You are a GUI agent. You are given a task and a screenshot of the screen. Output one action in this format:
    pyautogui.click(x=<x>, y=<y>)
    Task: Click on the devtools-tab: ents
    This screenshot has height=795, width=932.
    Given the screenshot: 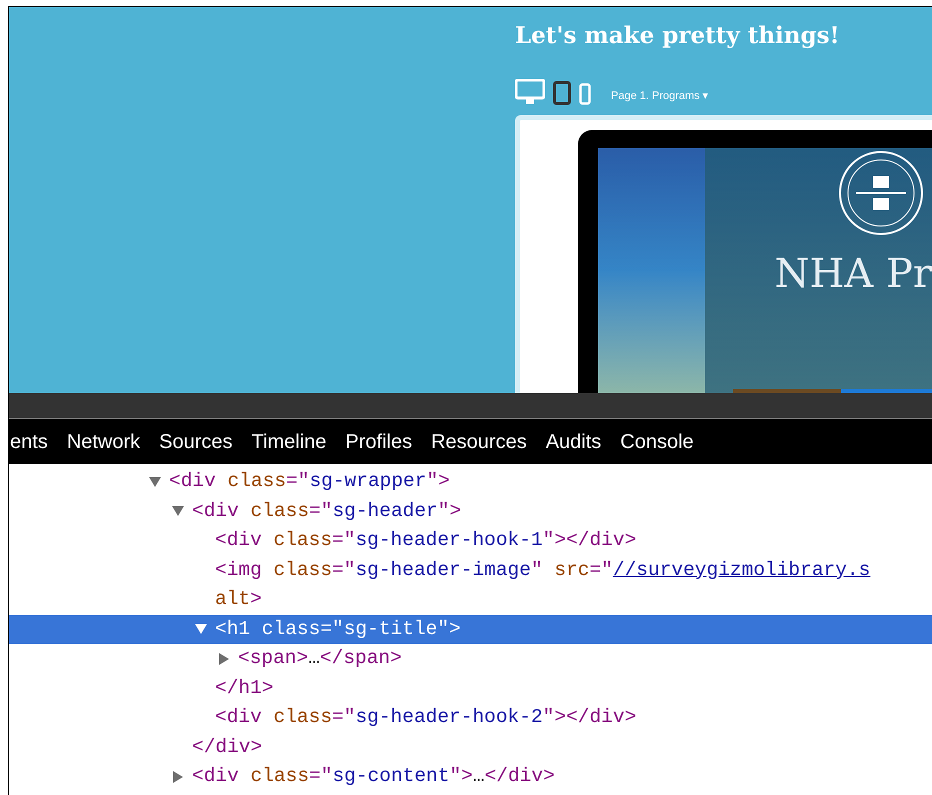 What is the action you would take?
    pyautogui.click(x=29, y=441)
    